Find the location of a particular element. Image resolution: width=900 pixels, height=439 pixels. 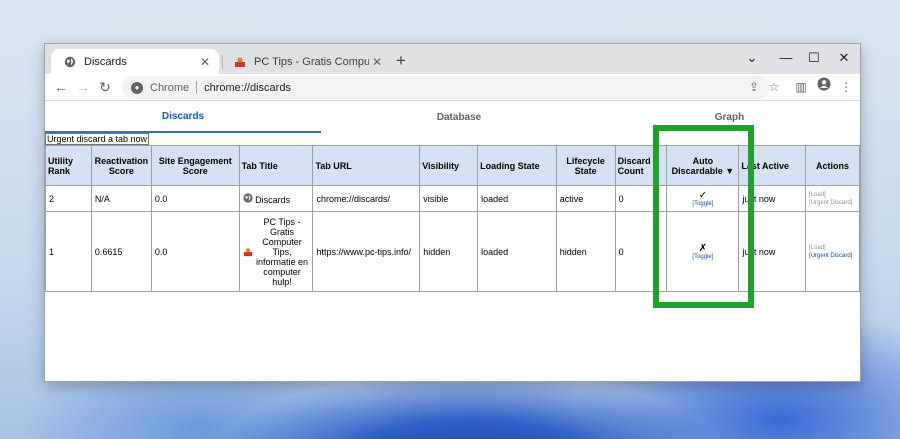

col-reactivation-score: Reactivation Score is located at coordinates (121, 165).